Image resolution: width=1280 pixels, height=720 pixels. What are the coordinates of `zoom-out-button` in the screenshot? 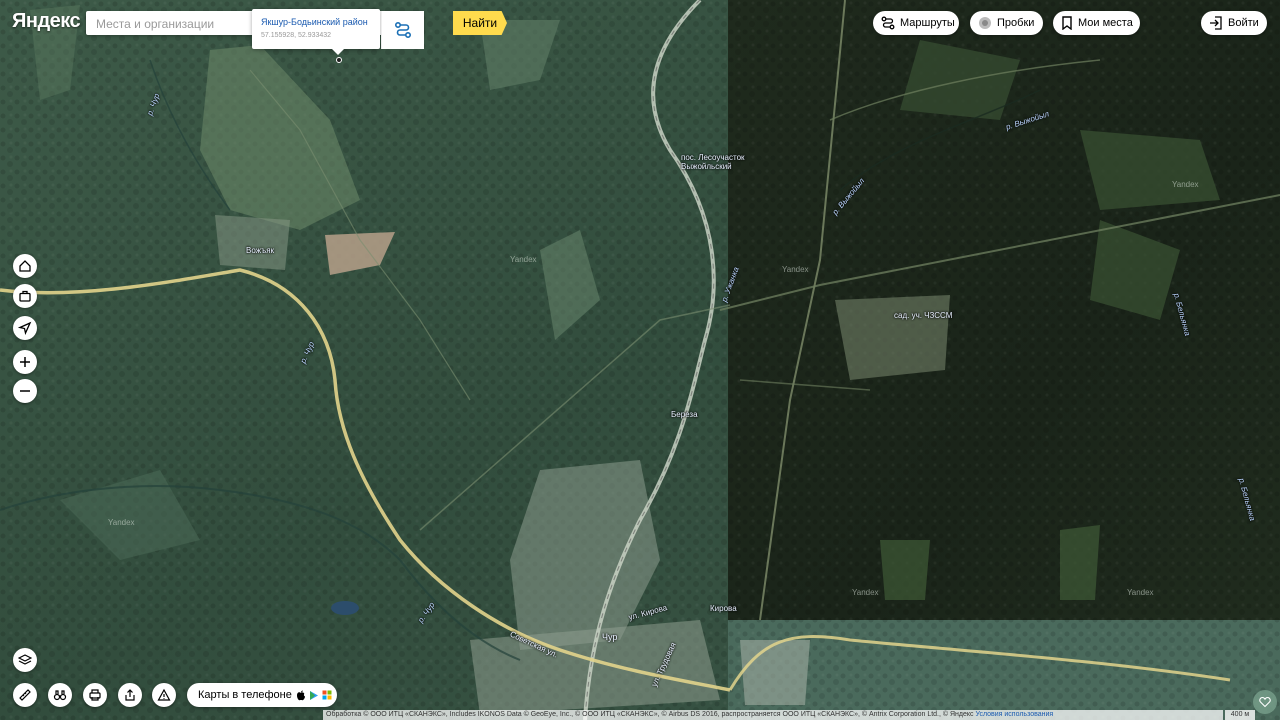 It's located at (25, 391).